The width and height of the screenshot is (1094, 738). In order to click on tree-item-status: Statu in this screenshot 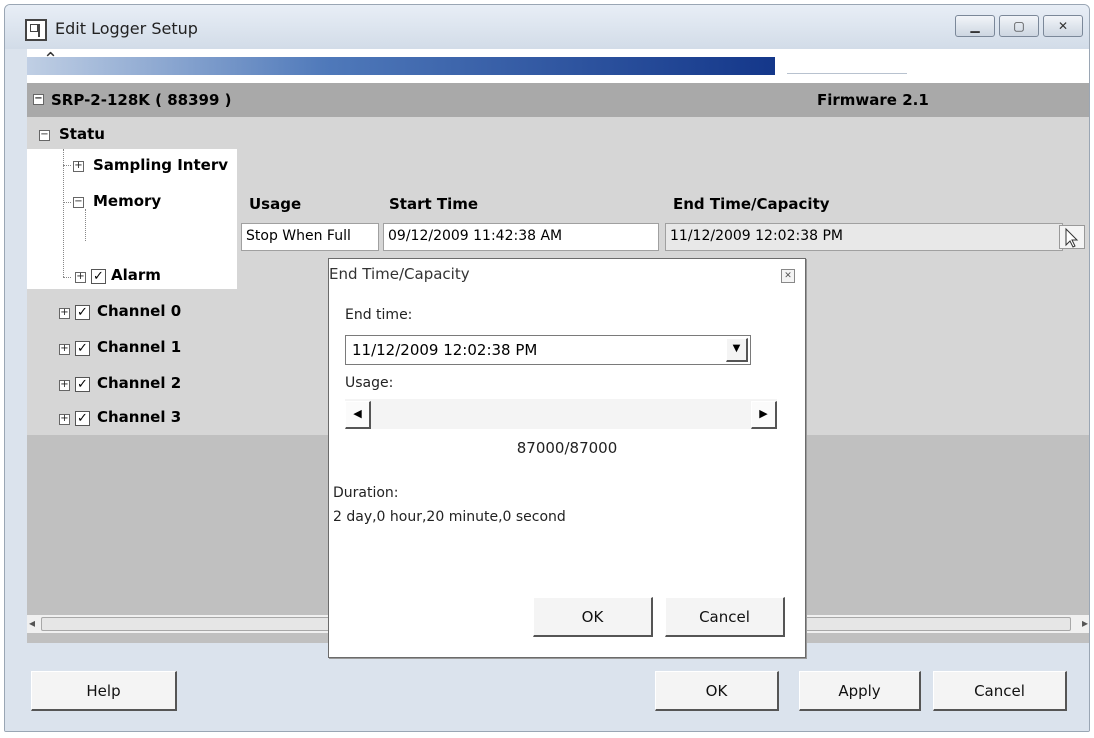, I will do `click(82, 134)`.